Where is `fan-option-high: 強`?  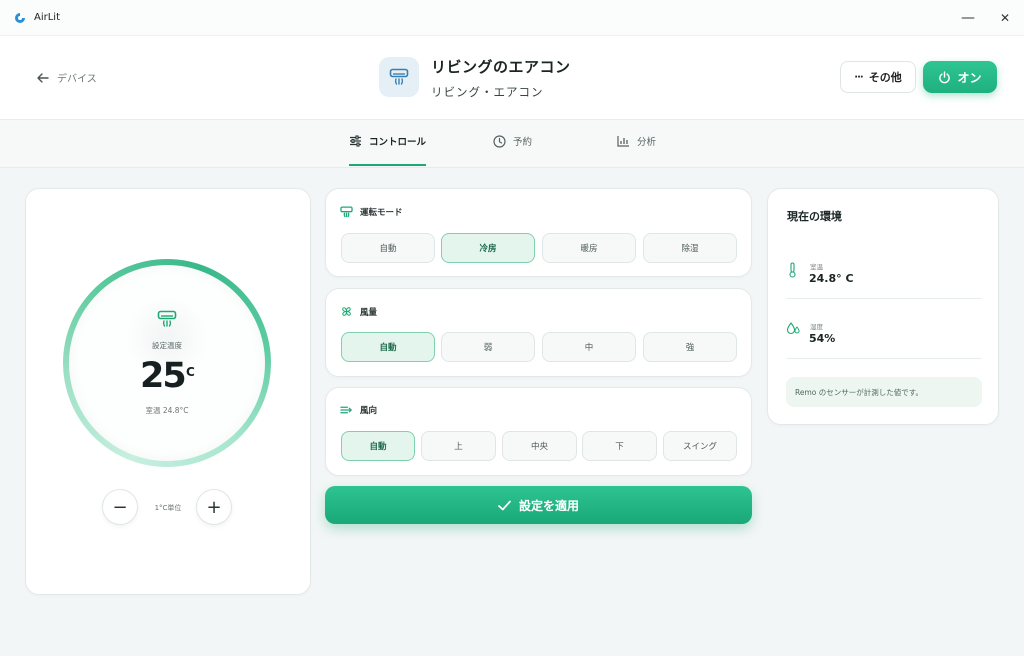 fan-option-high: 強 is located at coordinates (690, 347).